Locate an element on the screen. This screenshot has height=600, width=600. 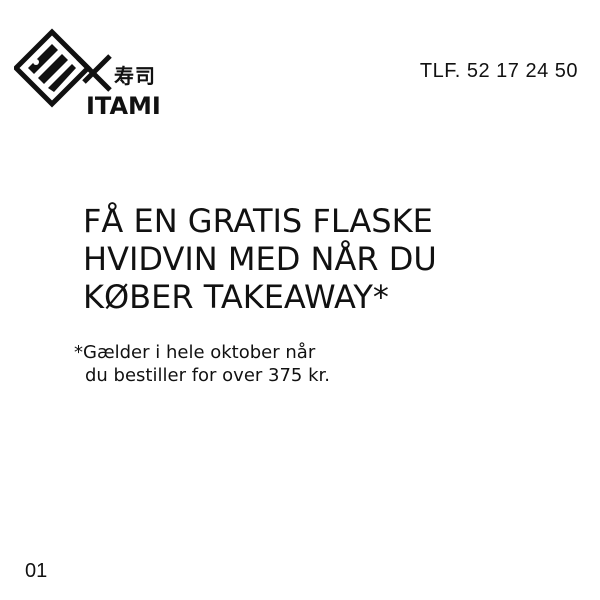
headline-line: HVIDVIN MED NÅR DU is located at coordinates (260, 259).